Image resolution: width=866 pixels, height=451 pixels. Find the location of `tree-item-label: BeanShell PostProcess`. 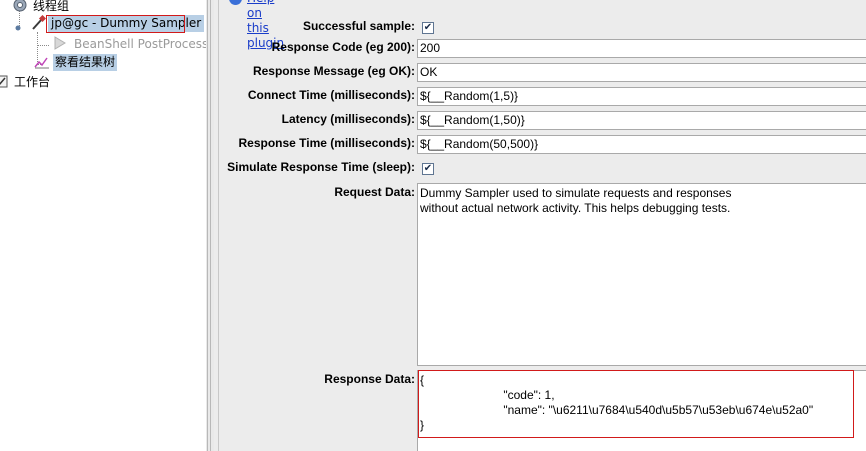

tree-item-label: BeanShell PostProcess is located at coordinates (140, 44).